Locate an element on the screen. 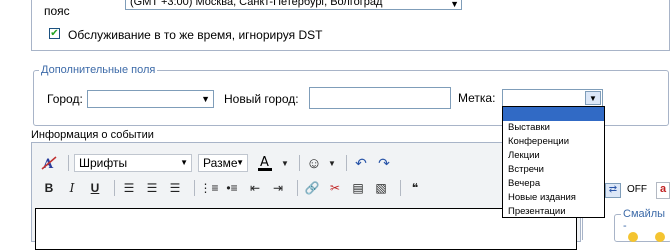  emoticon-icon: ☺ is located at coordinates (314, 163).